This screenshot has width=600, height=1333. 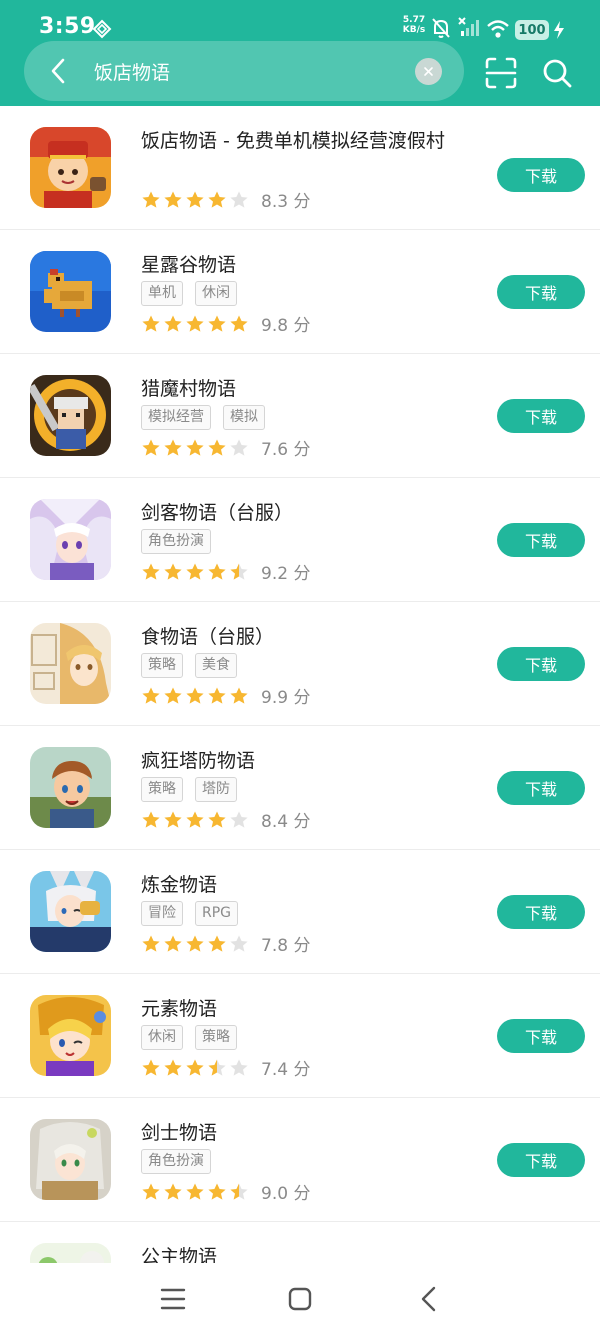 I want to click on system-nav-bar, so click(x=300, y=1298).